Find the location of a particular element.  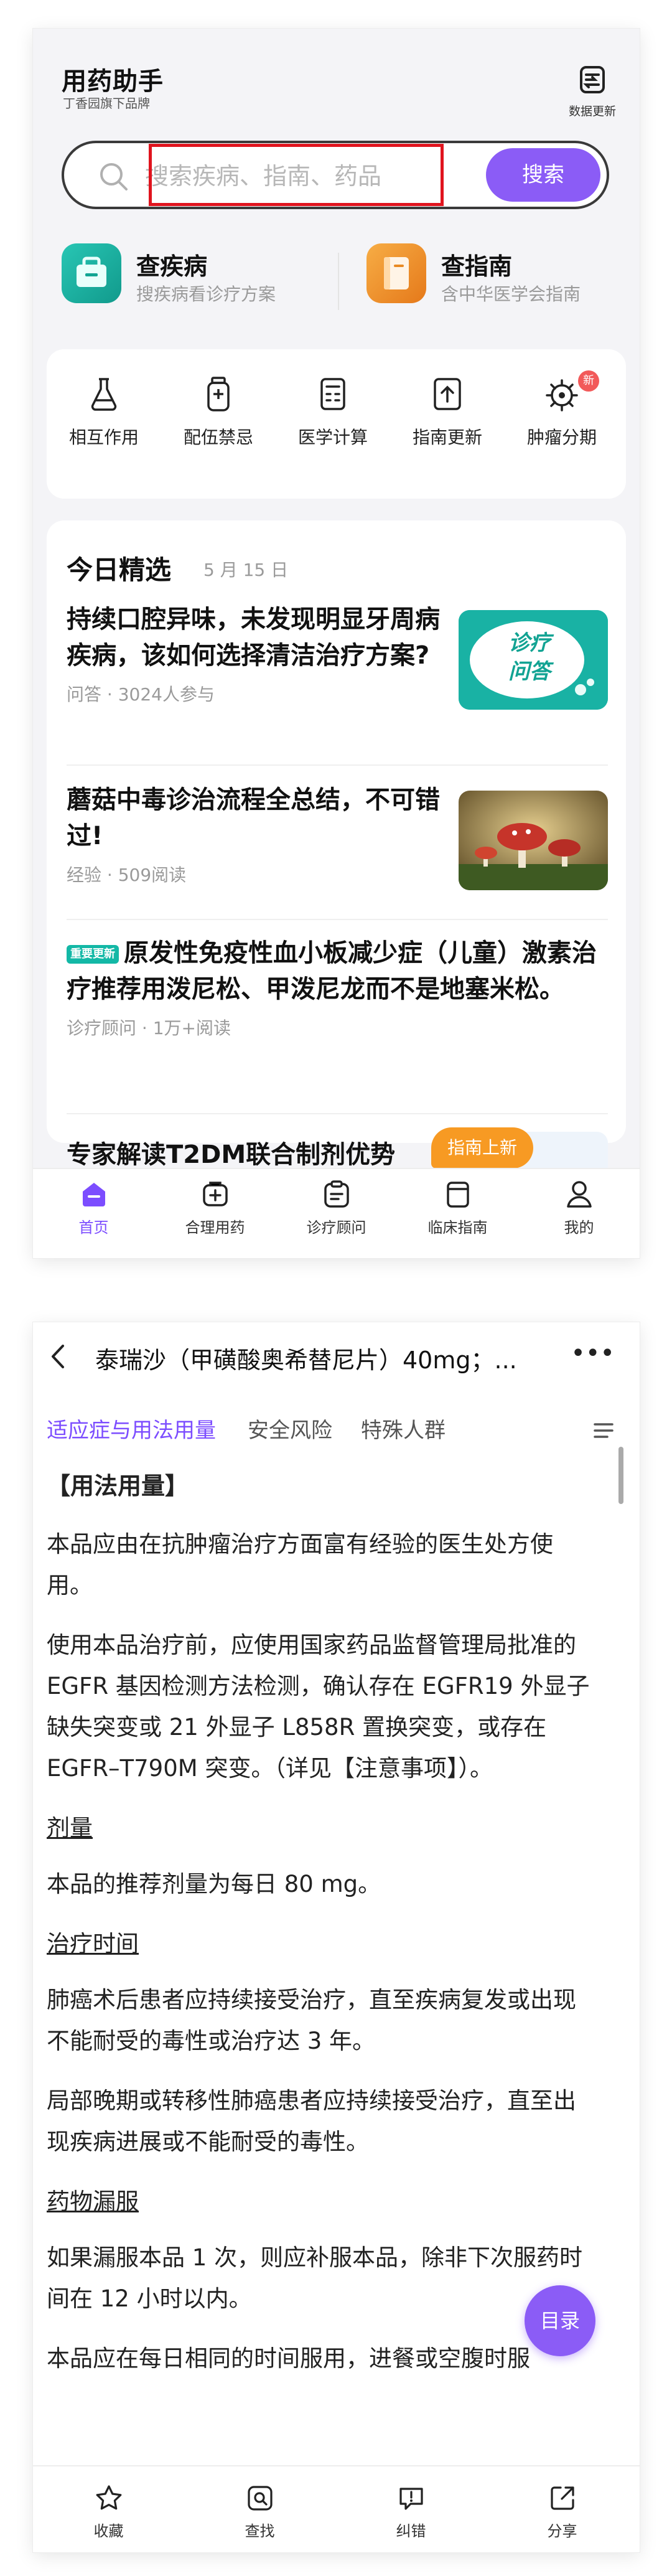

tab-label: 诊疗顾问 is located at coordinates (336, 1227).